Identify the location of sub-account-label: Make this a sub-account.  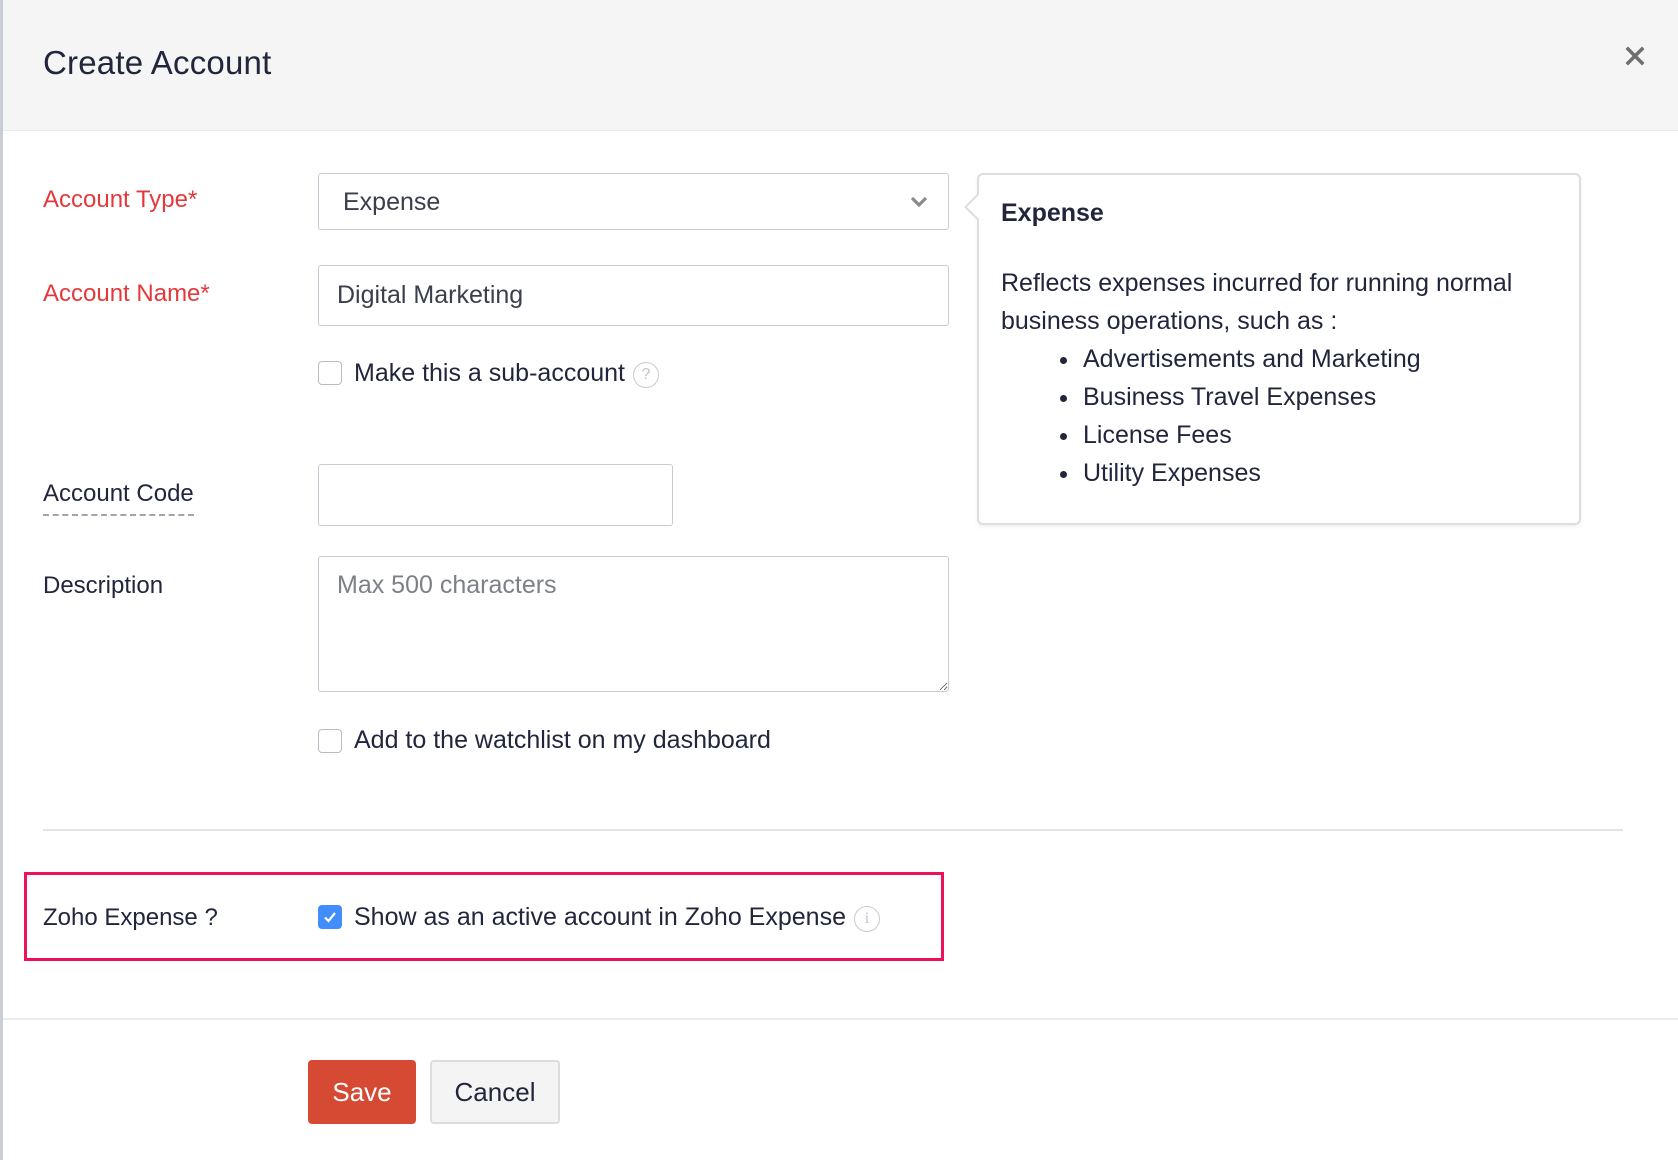
(489, 372).